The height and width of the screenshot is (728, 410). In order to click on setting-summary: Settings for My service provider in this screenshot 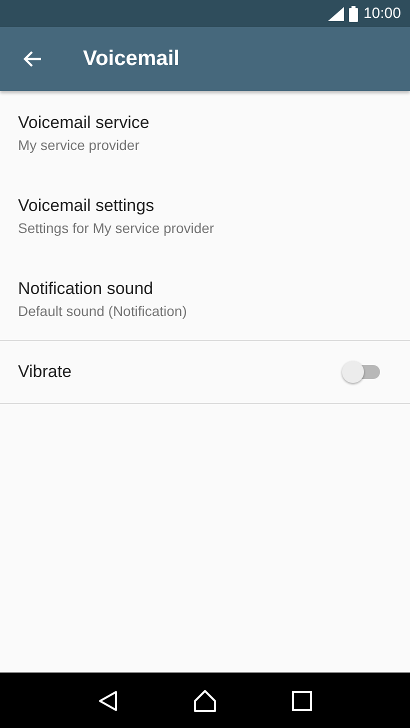, I will do `click(116, 228)`.